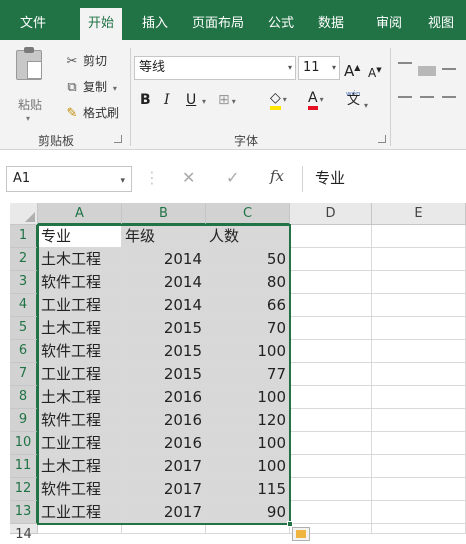  What do you see at coordinates (441, 24) in the screenshot?
I see `tab-view: 视图` at bounding box center [441, 24].